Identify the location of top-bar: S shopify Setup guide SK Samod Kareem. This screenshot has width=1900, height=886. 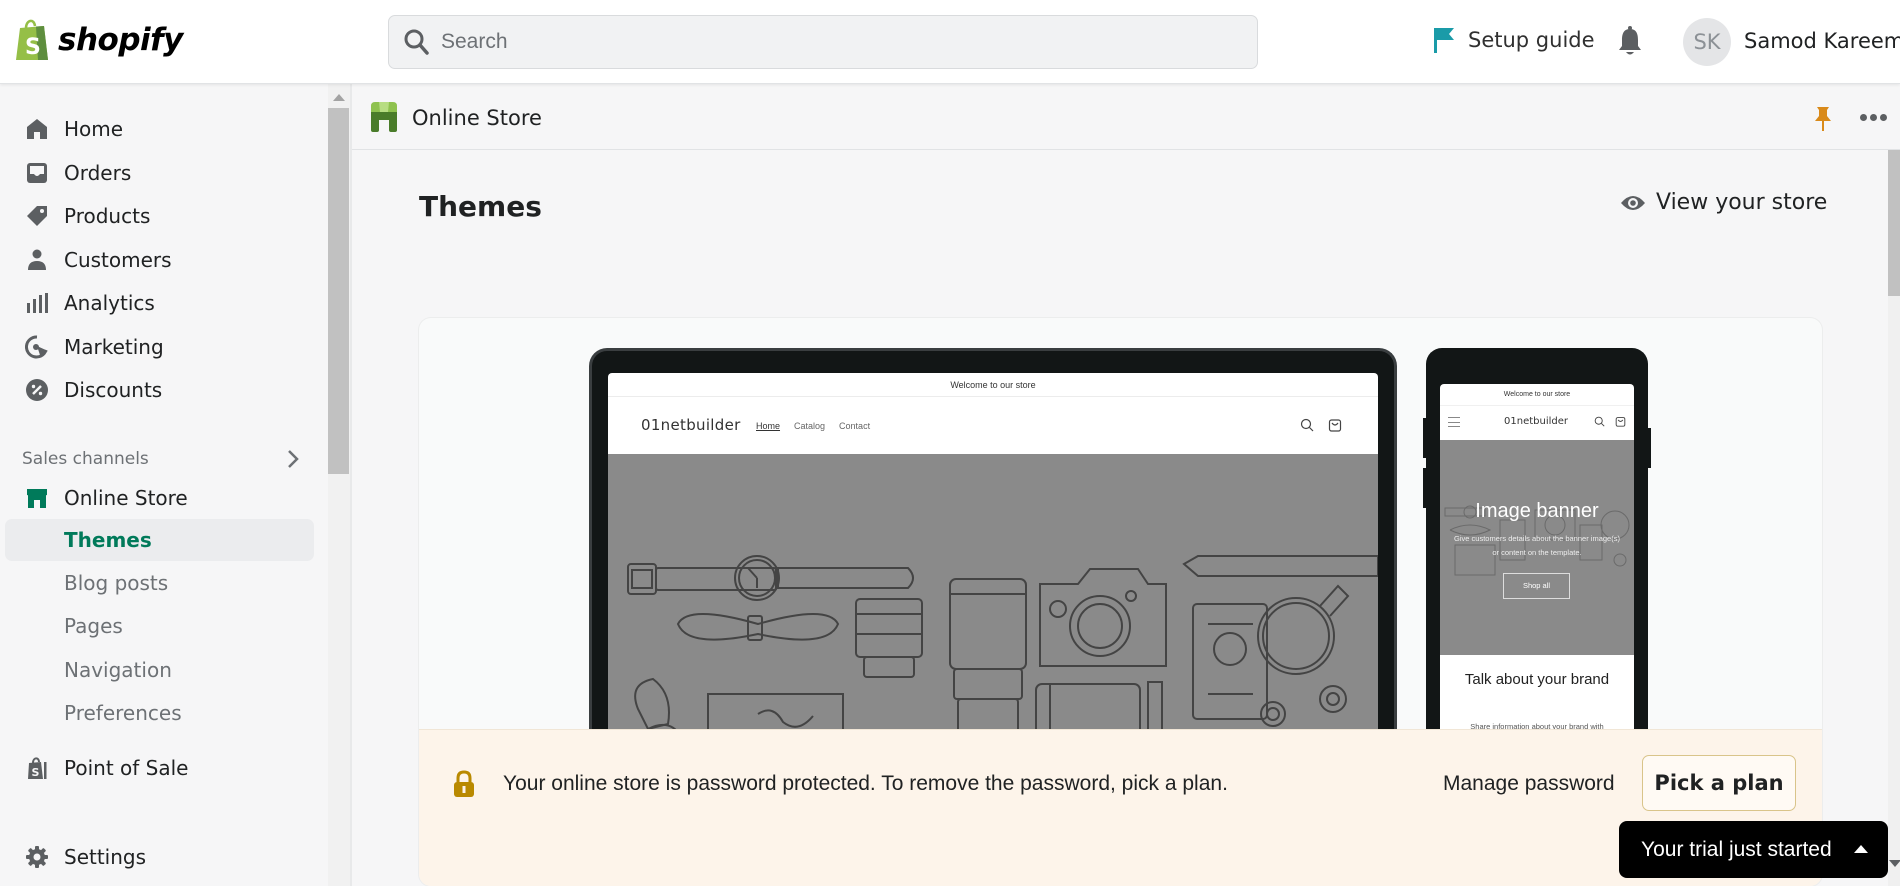
(950, 42).